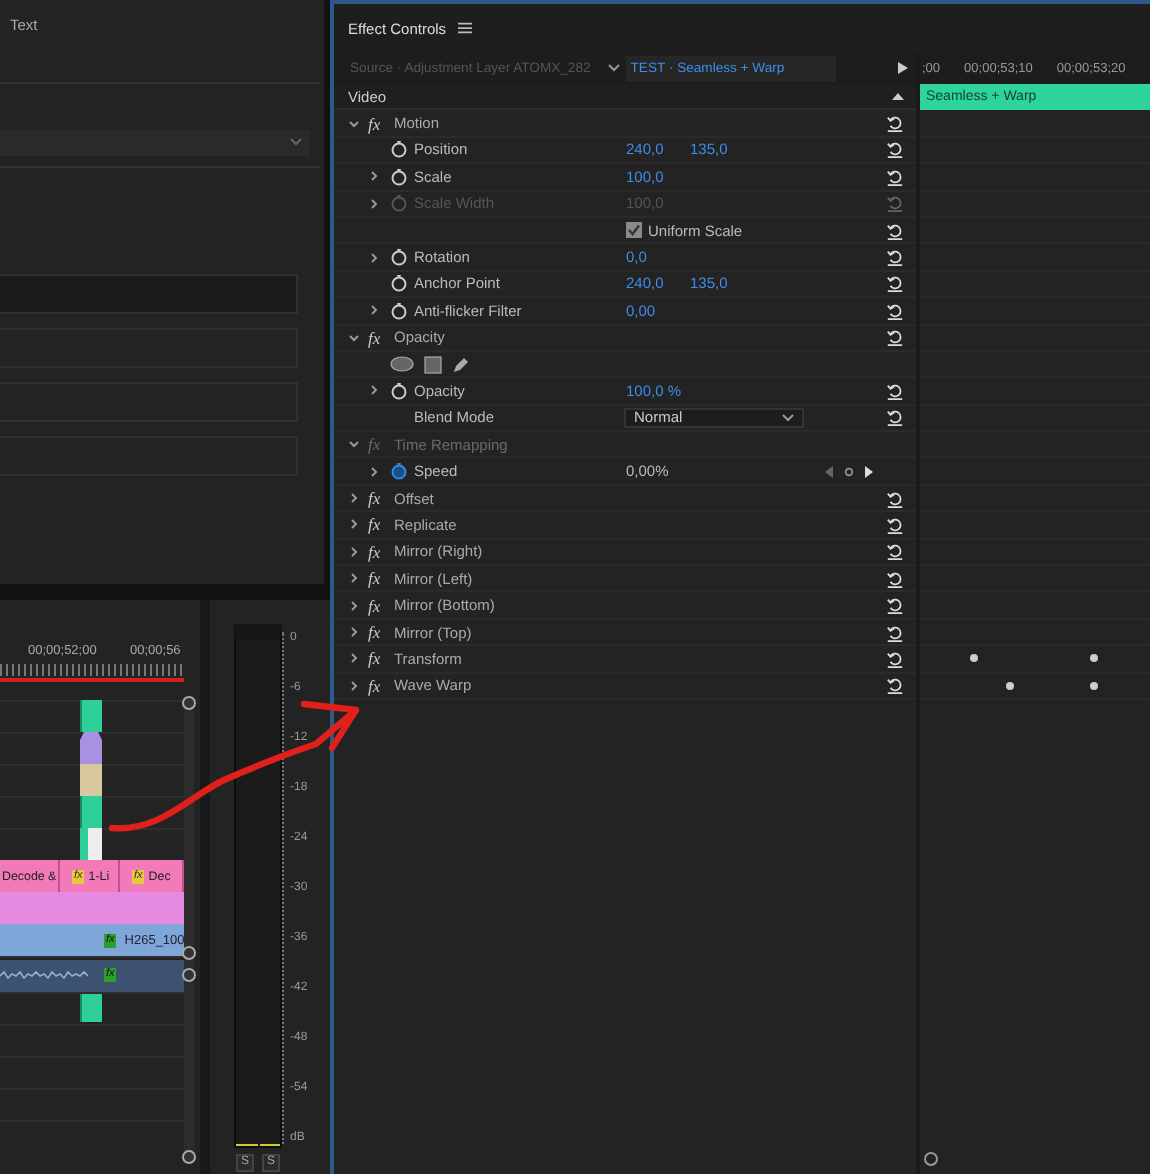  I want to click on previous-keyframe-icon, so click(829, 471).